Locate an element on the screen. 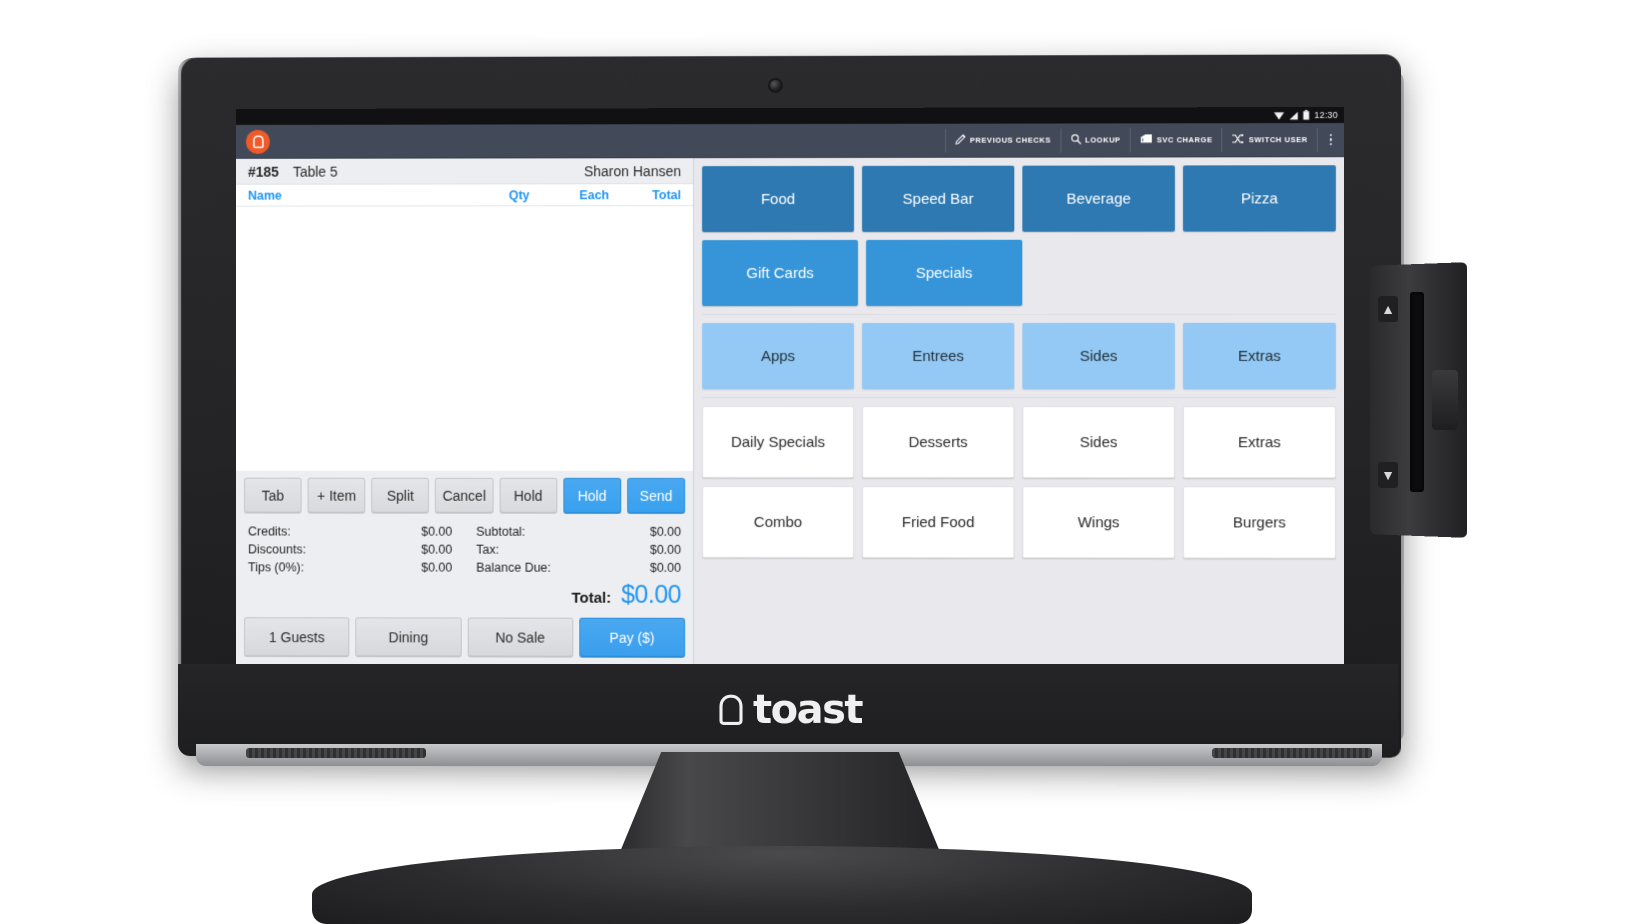 Image resolution: width=1640 pixels, height=924 pixels. toast-wordmark: toast is located at coordinates (789, 710).